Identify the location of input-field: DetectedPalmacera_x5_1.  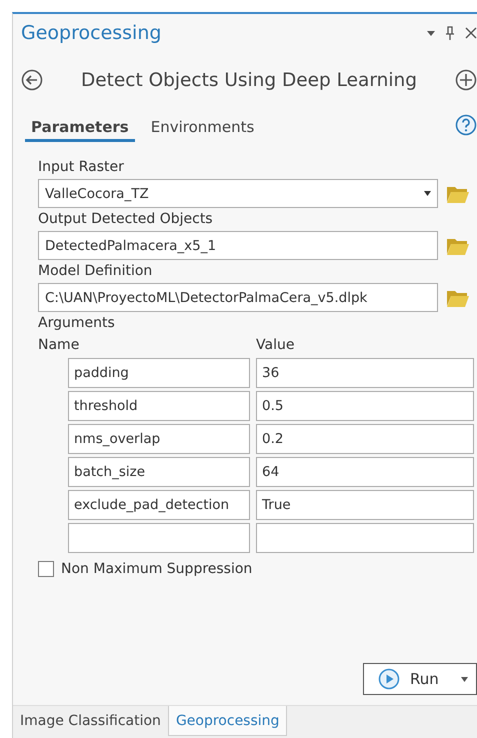
(238, 245).